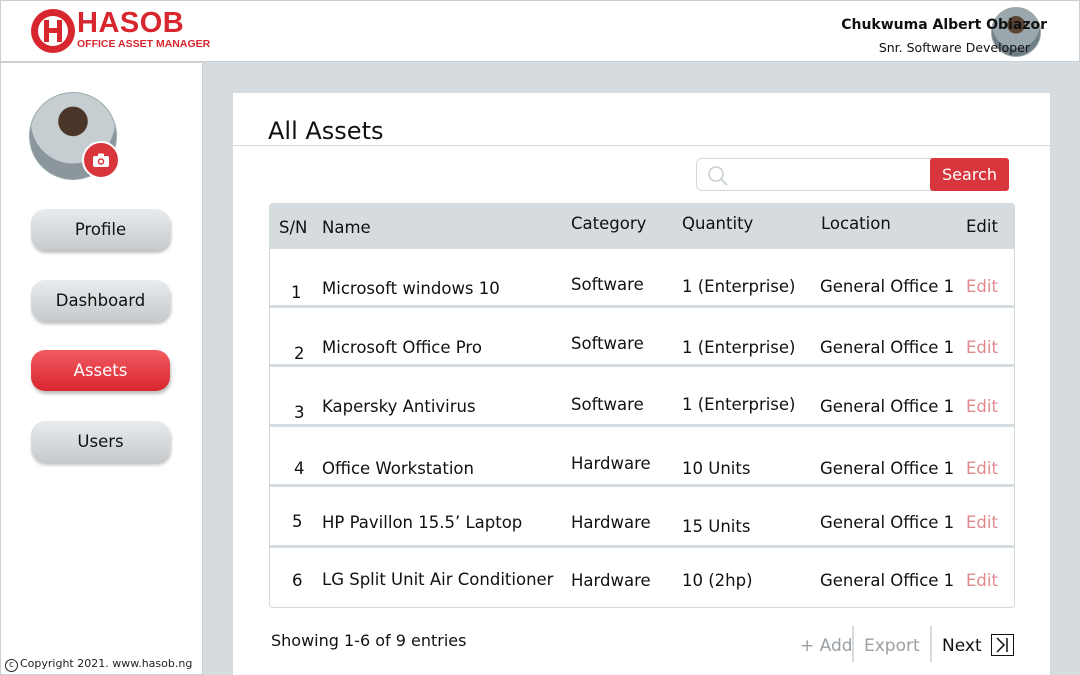 This screenshot has height=675, width=1080. Describe the element at coordinates (369, 640) in the screenshot. I see `pagination-summary: Showing 1-6 of 9 entries` at that location.